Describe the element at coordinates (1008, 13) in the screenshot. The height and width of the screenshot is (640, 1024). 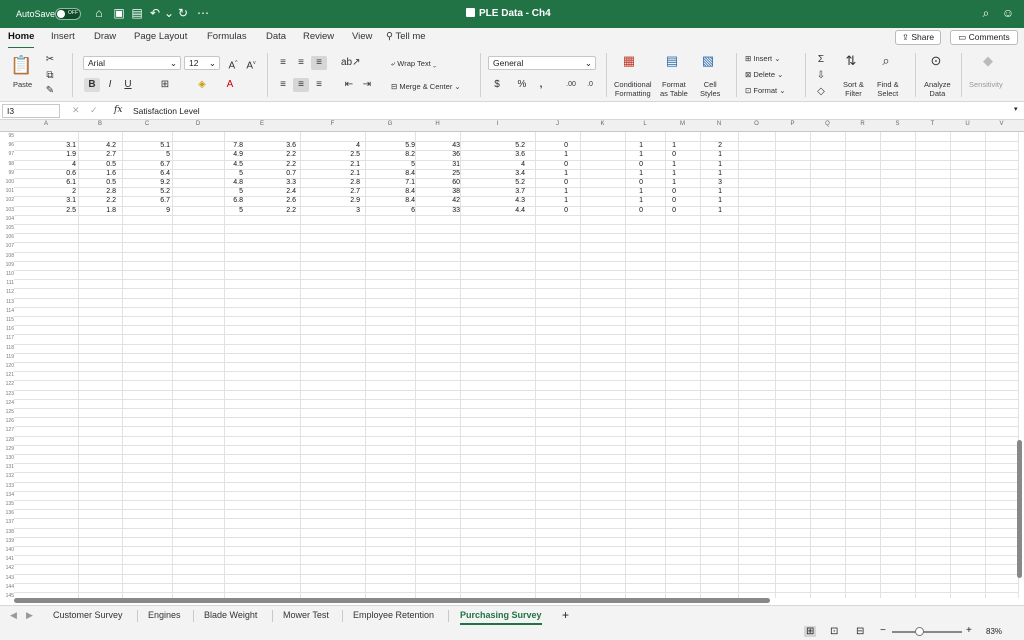
I see `feedback-smiley-icon: ☺` at that location.